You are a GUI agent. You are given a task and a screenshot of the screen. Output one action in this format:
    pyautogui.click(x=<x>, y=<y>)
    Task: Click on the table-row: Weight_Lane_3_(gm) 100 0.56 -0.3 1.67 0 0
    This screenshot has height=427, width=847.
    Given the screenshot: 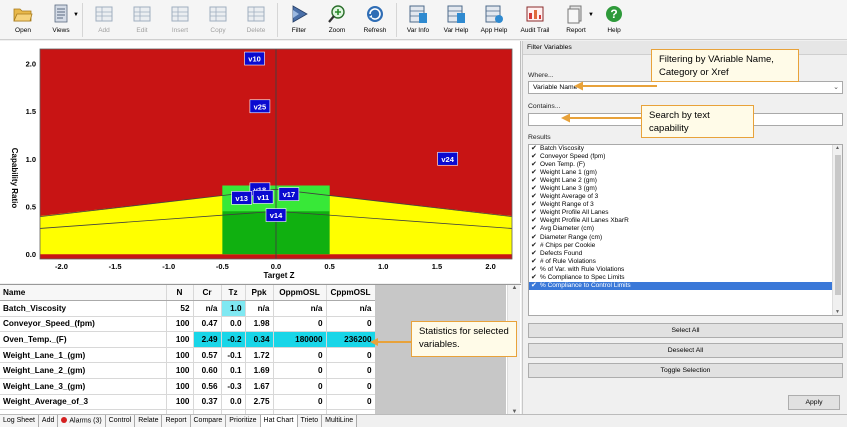 What is the action you would take?
    pyautogui.click(x=188, y=386)
    